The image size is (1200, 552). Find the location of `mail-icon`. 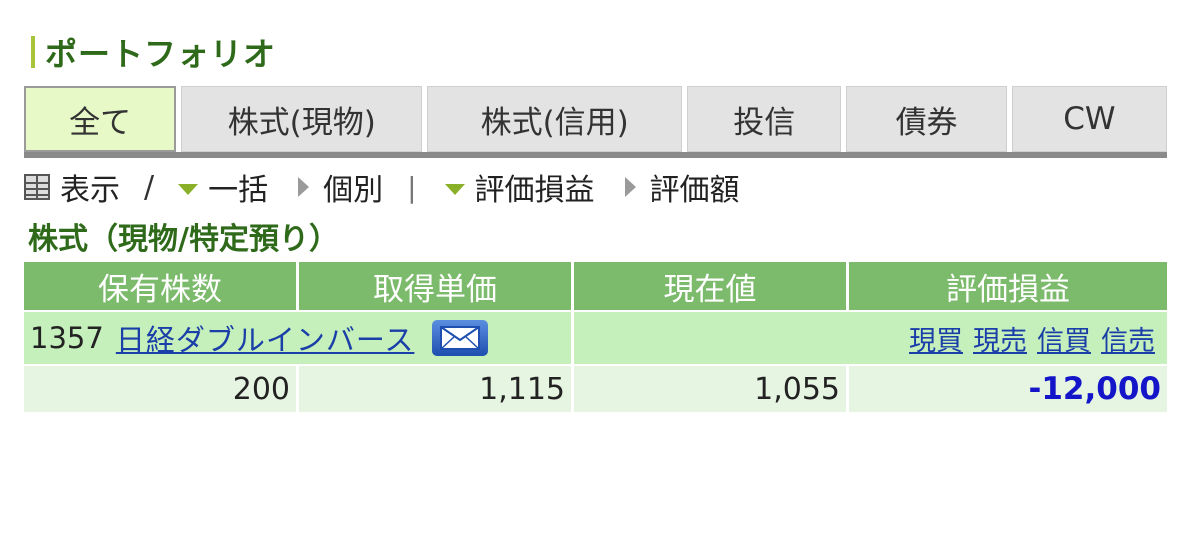

mail-icon is located at coordinates (460, 338).